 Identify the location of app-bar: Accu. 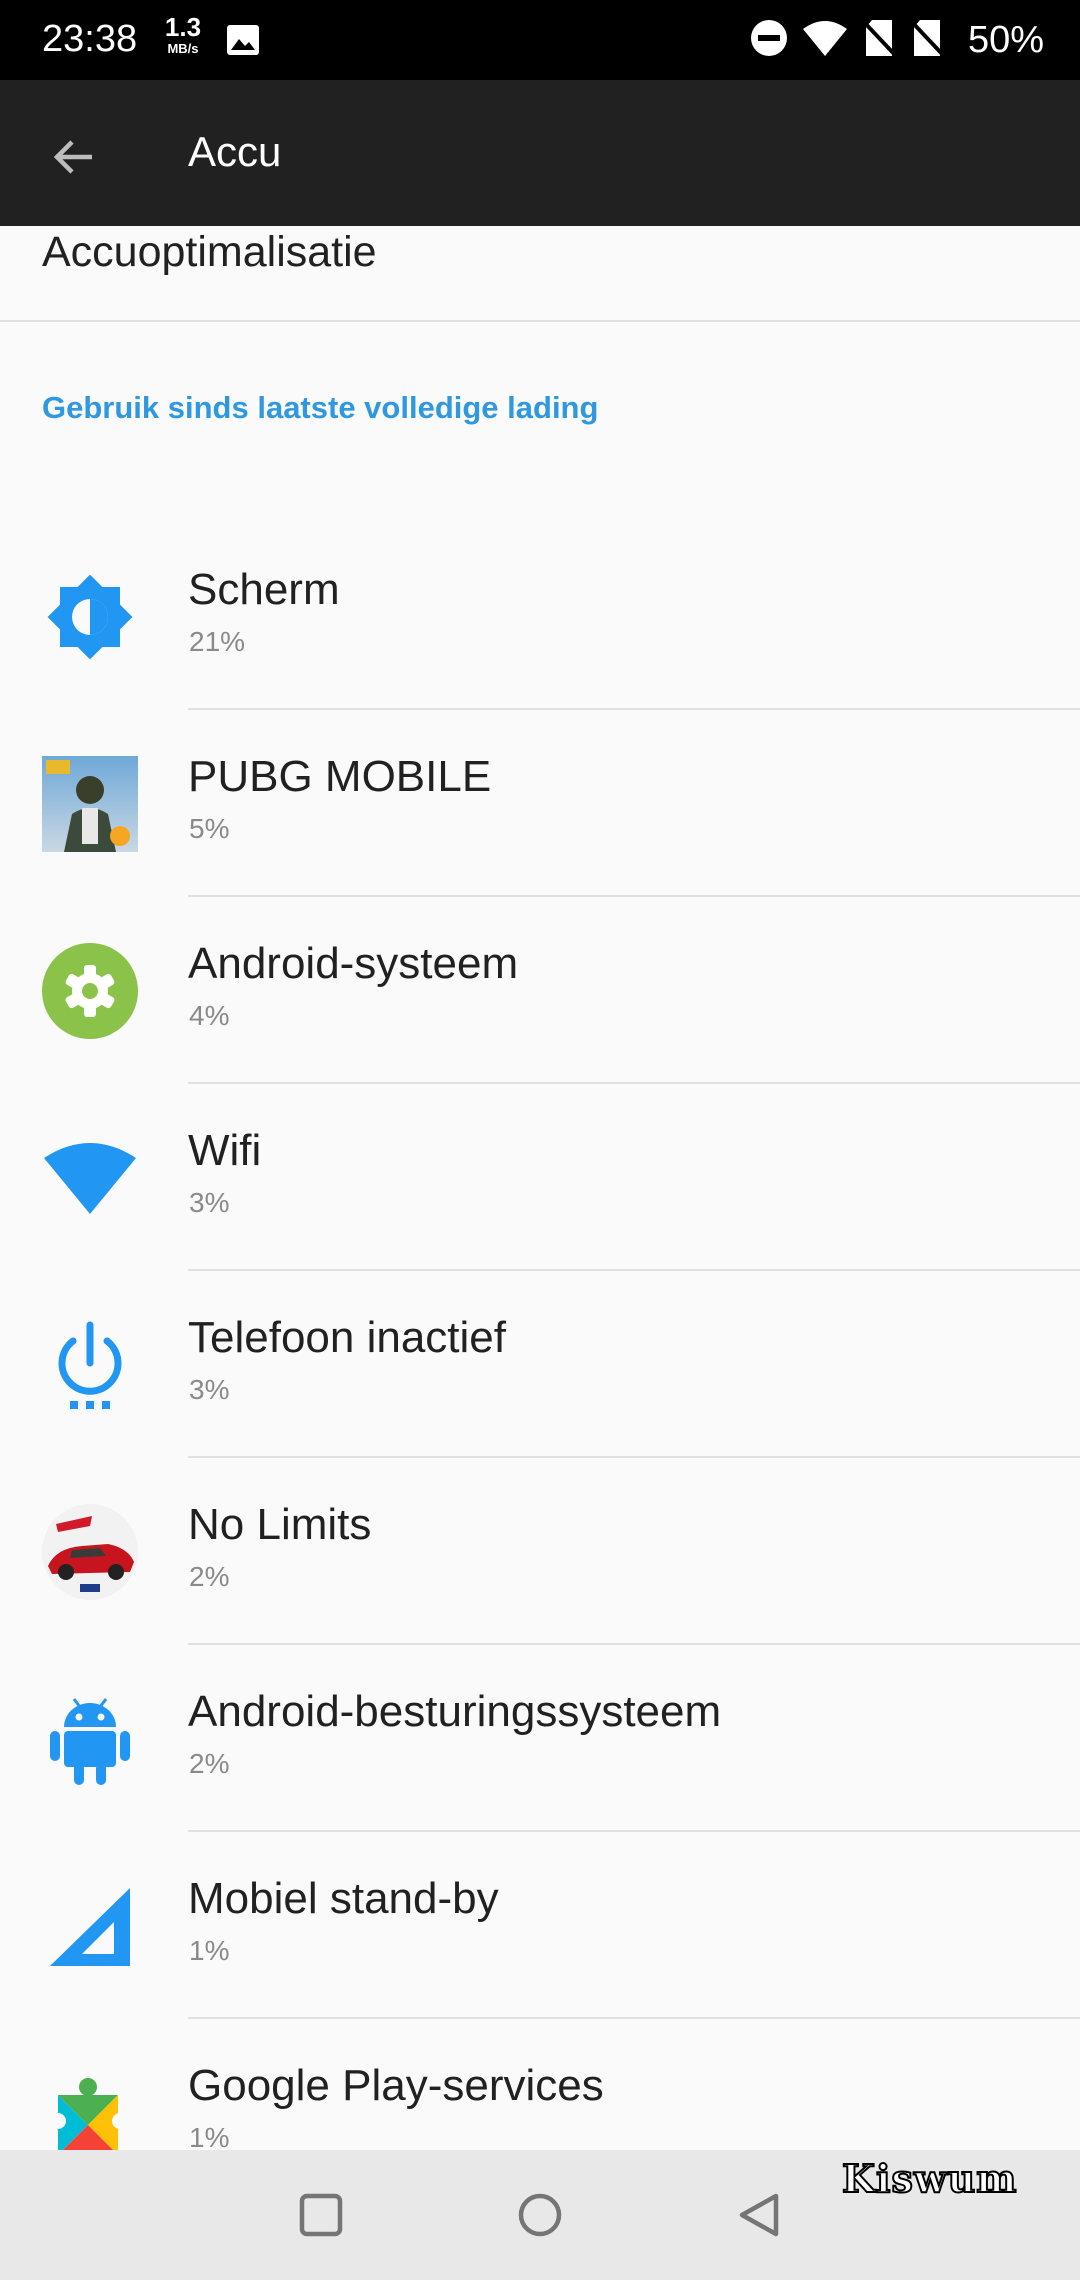
(540, 153).